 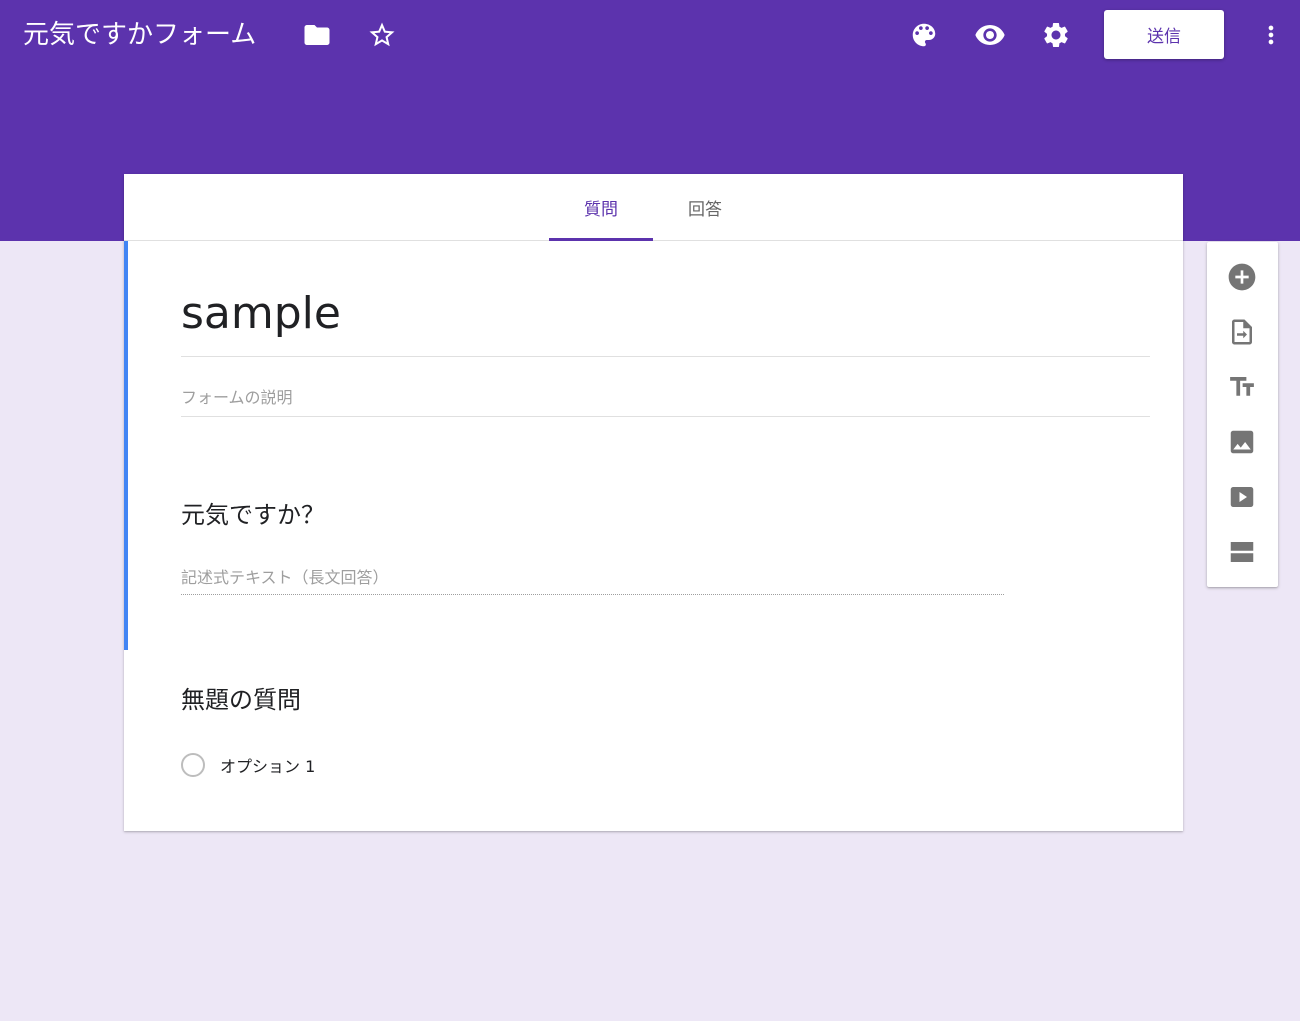 What do you see at coordinates (1242, 414) in the screenshot?
I see `question-toolbar` at bounding box center [1242, 414].